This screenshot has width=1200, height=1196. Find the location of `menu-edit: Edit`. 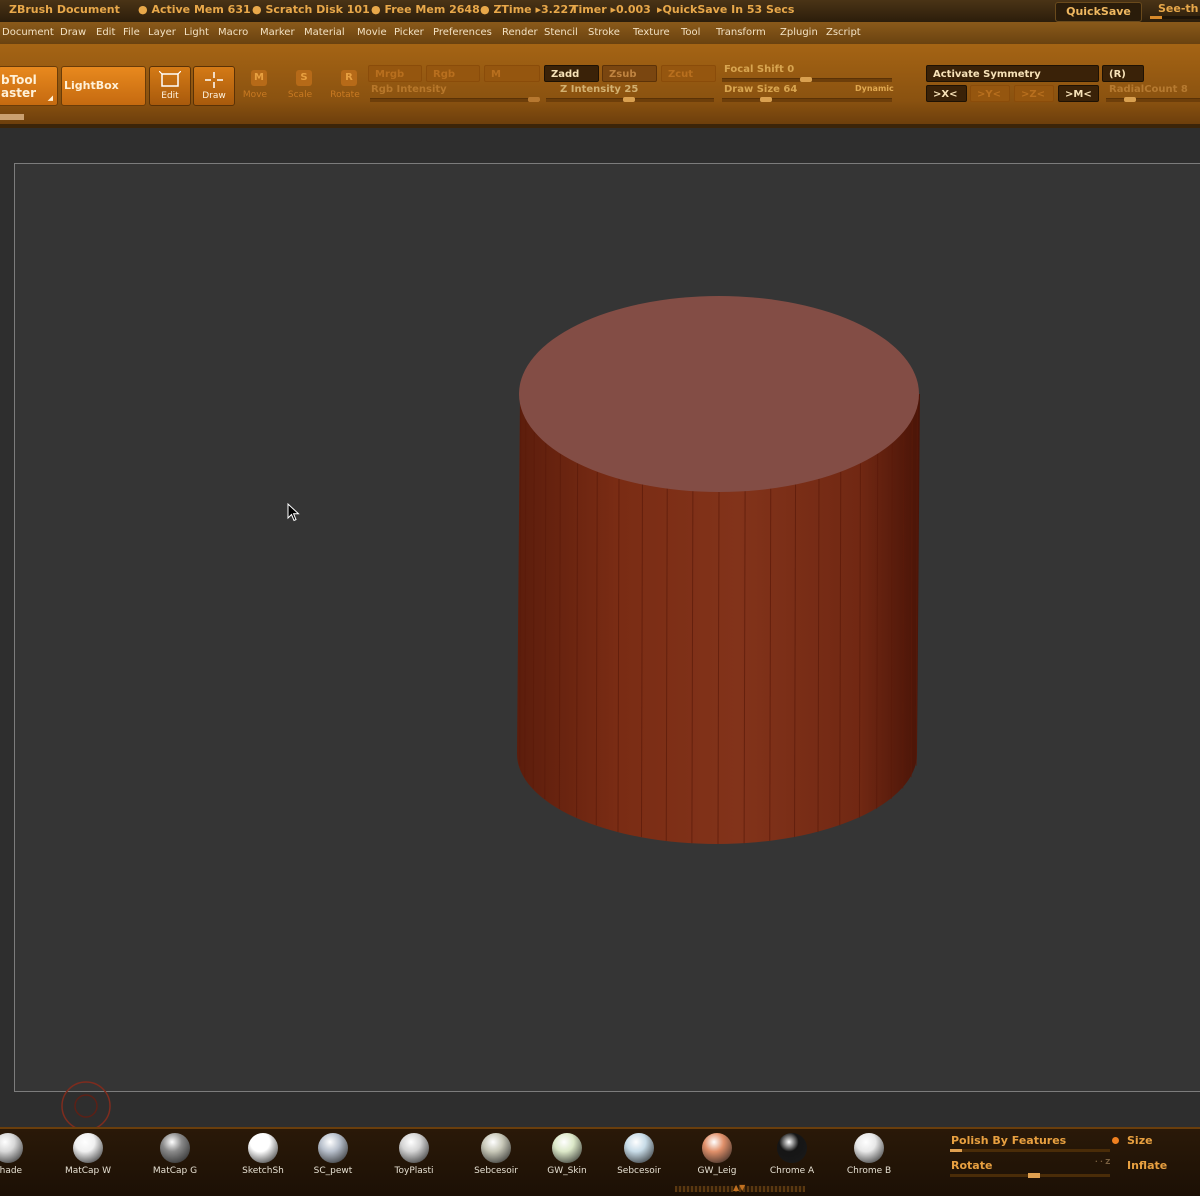

menu-edit: Edit is located at coordinates (105, 32).